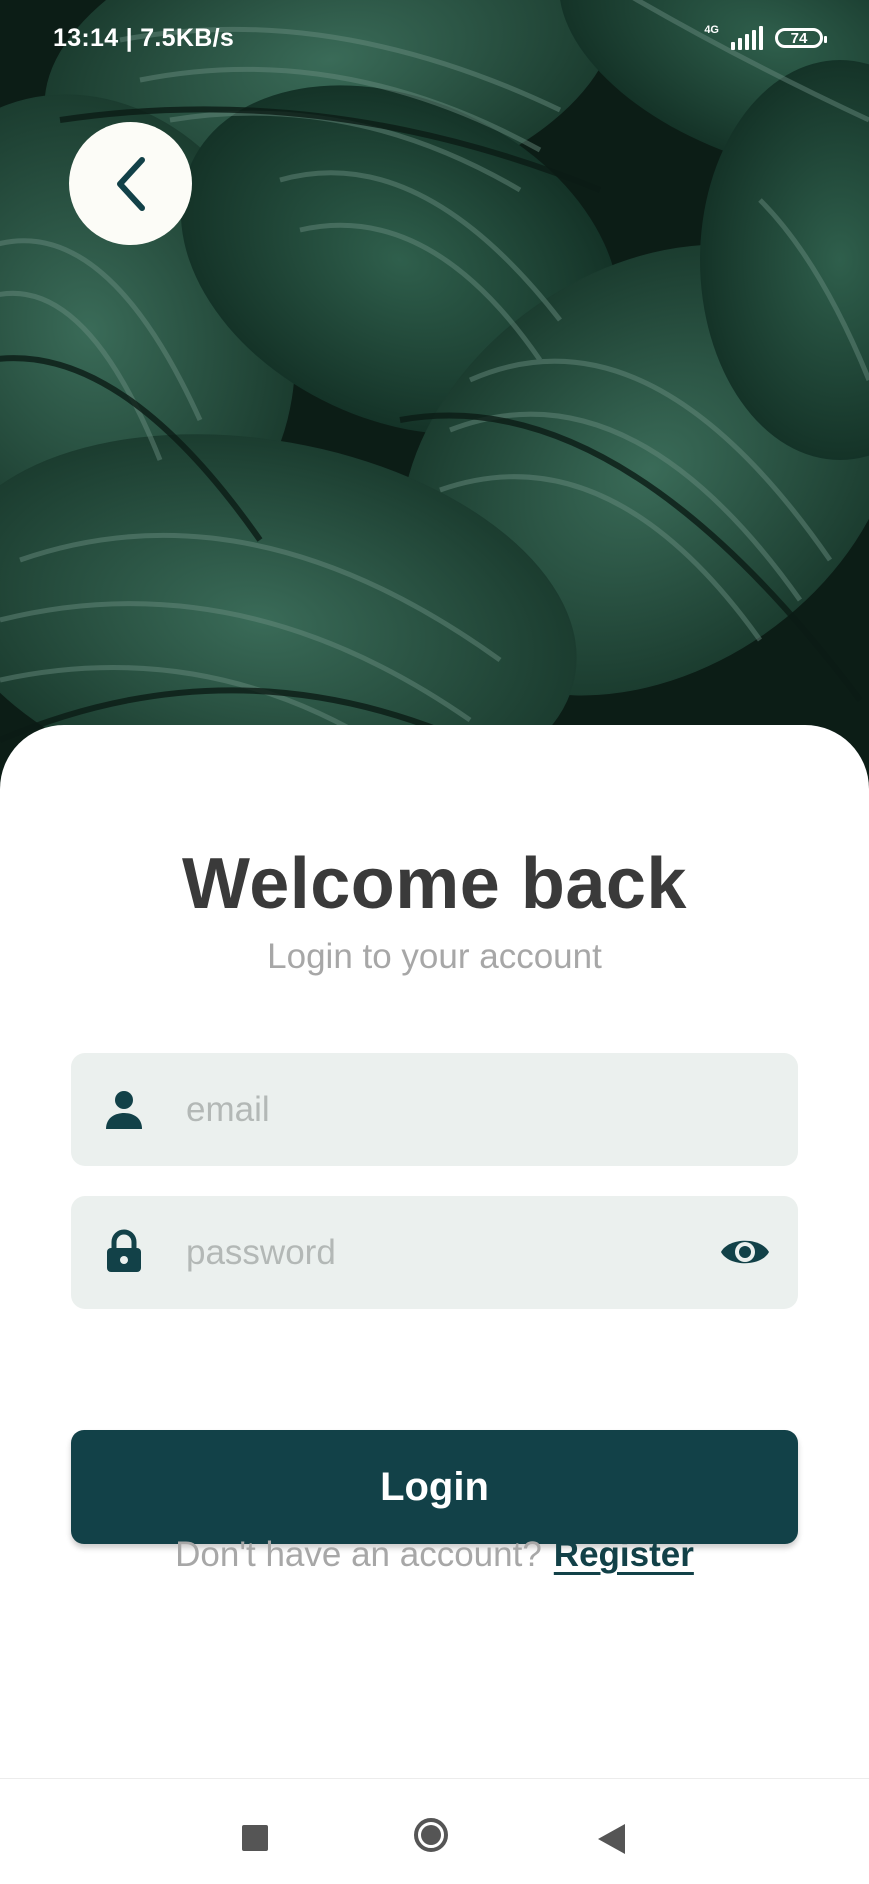  What do you see at coordinates (747, 38) in the screenshot?
I see `signal-icon` at bounding box center [747, 38].